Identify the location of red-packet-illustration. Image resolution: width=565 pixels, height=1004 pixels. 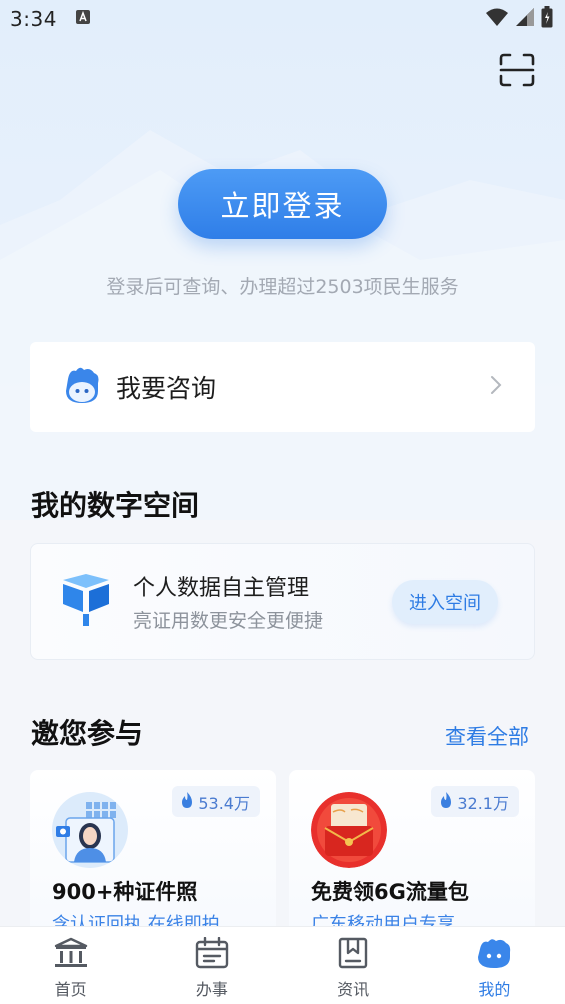
(349, 830).